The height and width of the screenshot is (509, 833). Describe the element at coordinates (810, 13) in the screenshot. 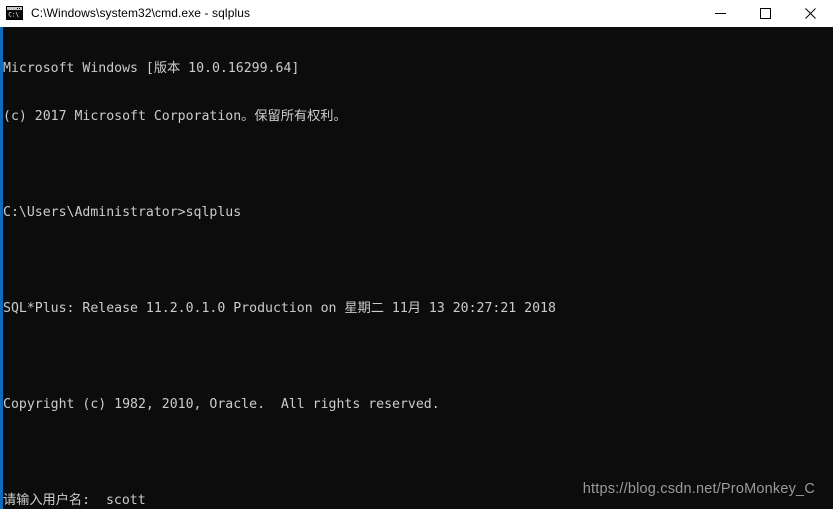

I see `close-button` at that location.